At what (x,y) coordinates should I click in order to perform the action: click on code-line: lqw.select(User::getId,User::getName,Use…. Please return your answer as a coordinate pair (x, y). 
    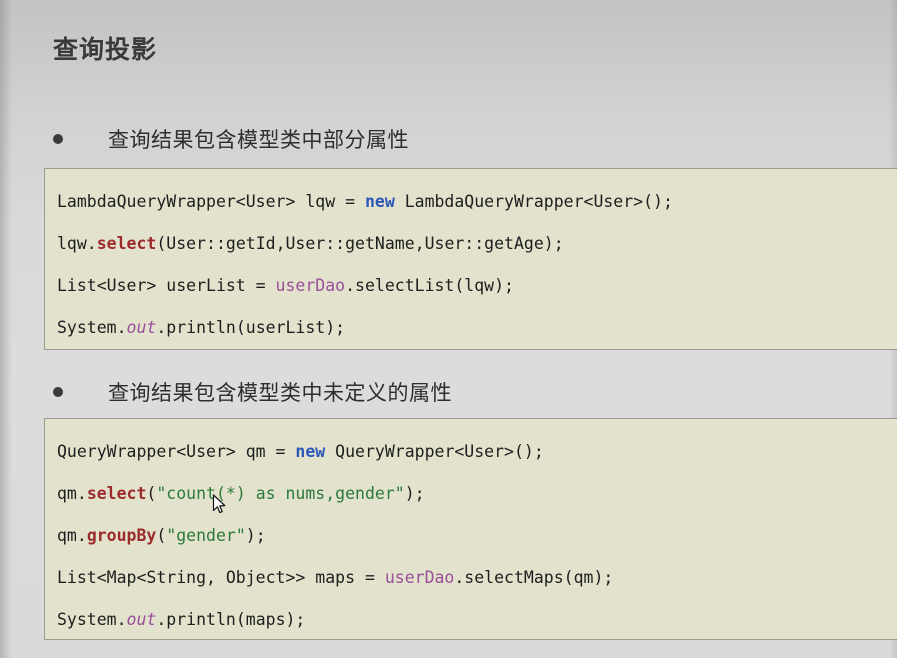
    Looking at the image, I should click on (477, 244).